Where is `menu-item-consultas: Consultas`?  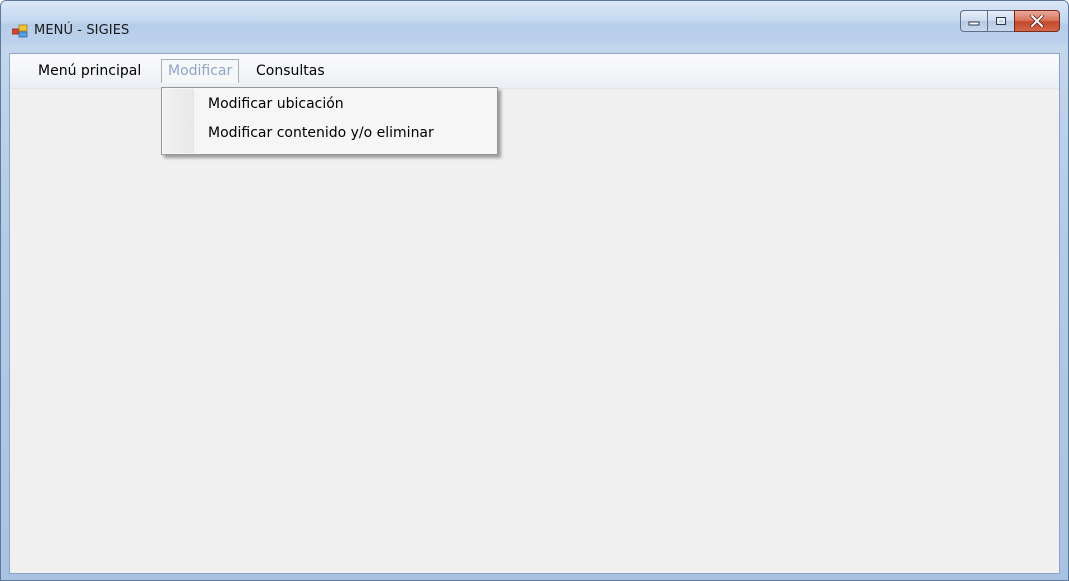 menu-item-consultas: Consultas is located at coordinates (290, 71).